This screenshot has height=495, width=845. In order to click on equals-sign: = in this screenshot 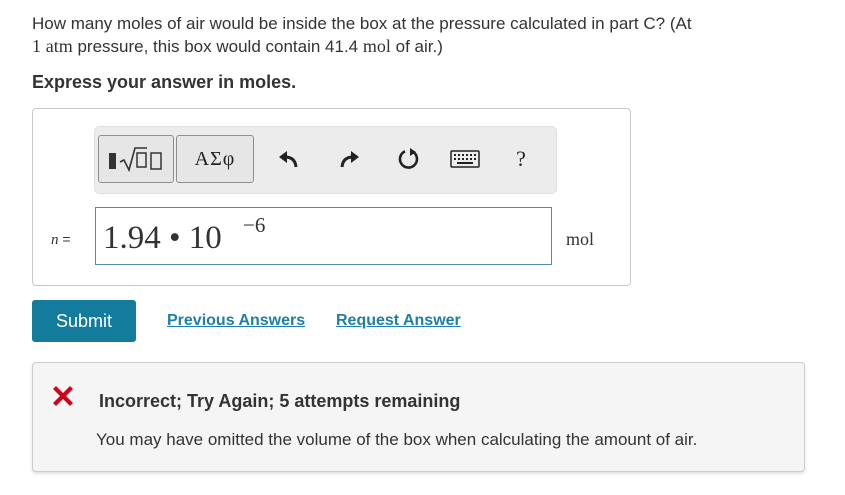, I will do `click(66, 239)`.